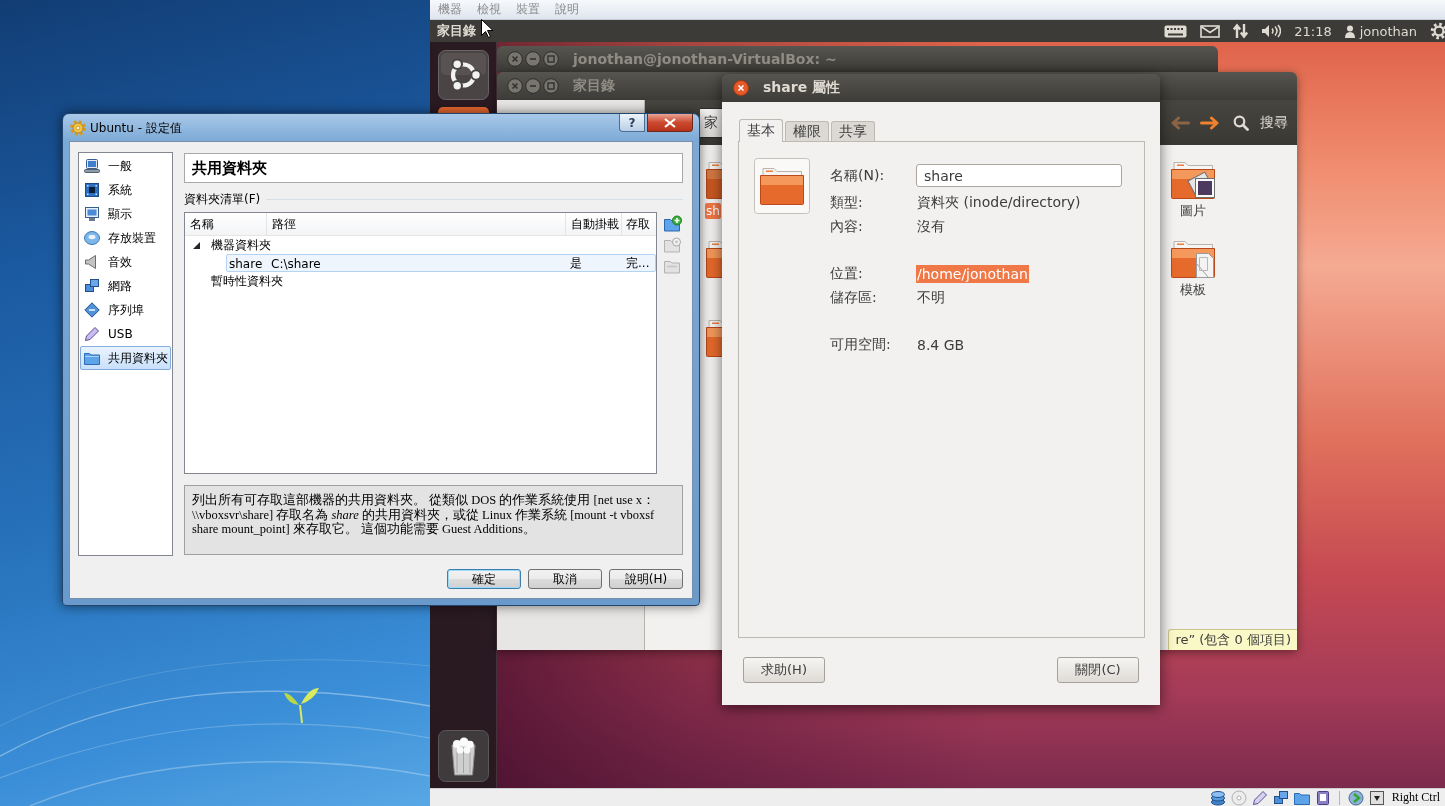 Image resolution: width=1445 pixels, height=806 pixels. Describe the element at coordinates (847, 226) in the screenshot. I see `field-label: 內容:` at that location.